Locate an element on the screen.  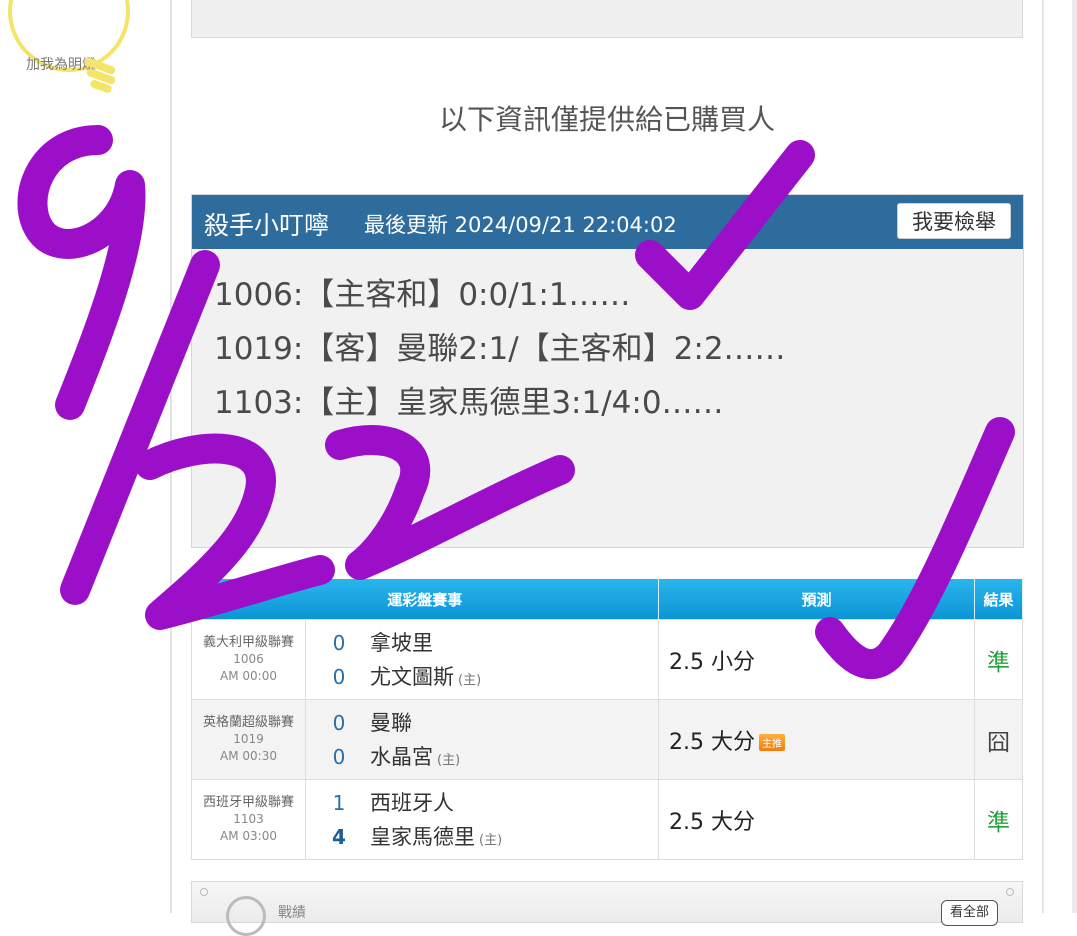
home-score: 4 is located at coordinates (339, 837).